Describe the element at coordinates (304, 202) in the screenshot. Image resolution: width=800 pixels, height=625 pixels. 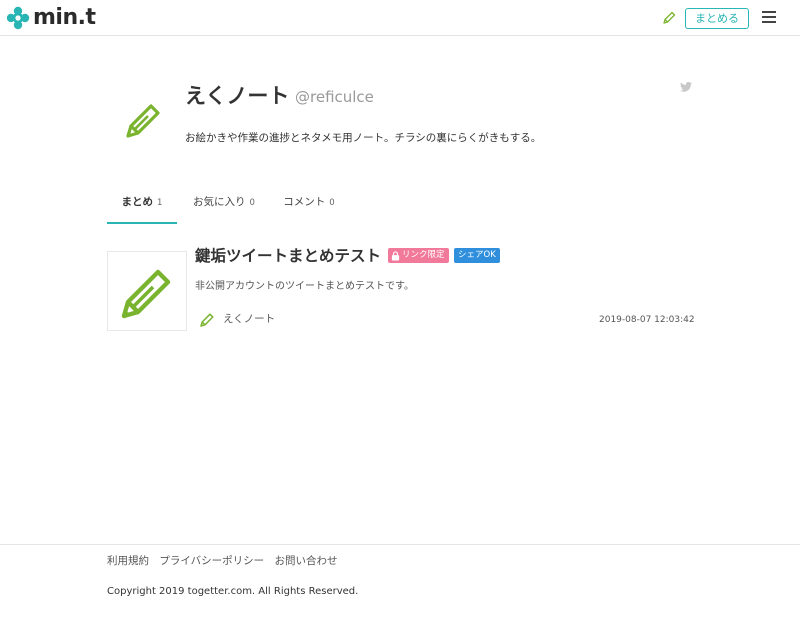
I see `tab-label: コメント` at that location.